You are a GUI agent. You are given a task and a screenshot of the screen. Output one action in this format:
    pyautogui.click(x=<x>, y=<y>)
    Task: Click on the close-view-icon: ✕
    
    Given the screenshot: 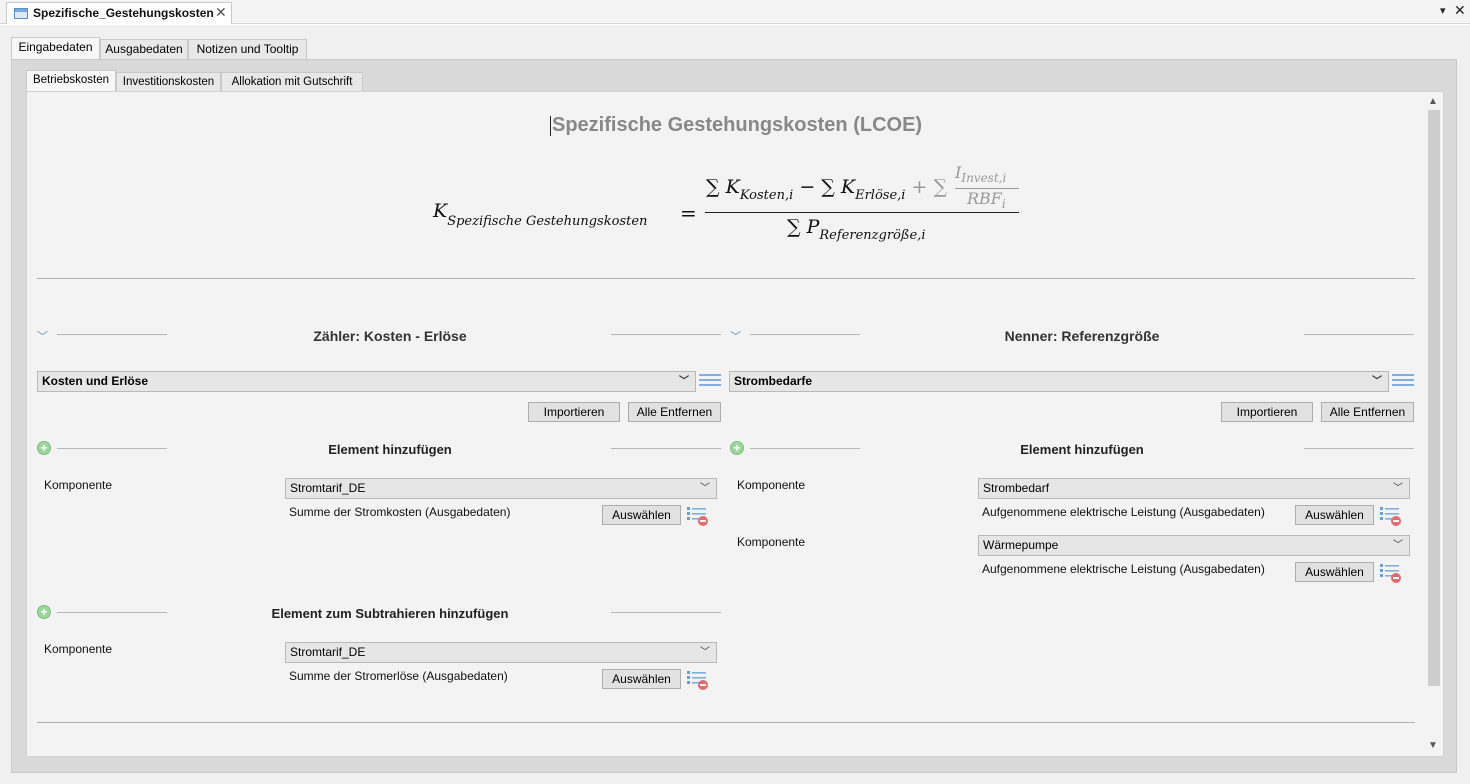 What is the action you would take?
    pyautogui.click(x=1460, y=10)
    